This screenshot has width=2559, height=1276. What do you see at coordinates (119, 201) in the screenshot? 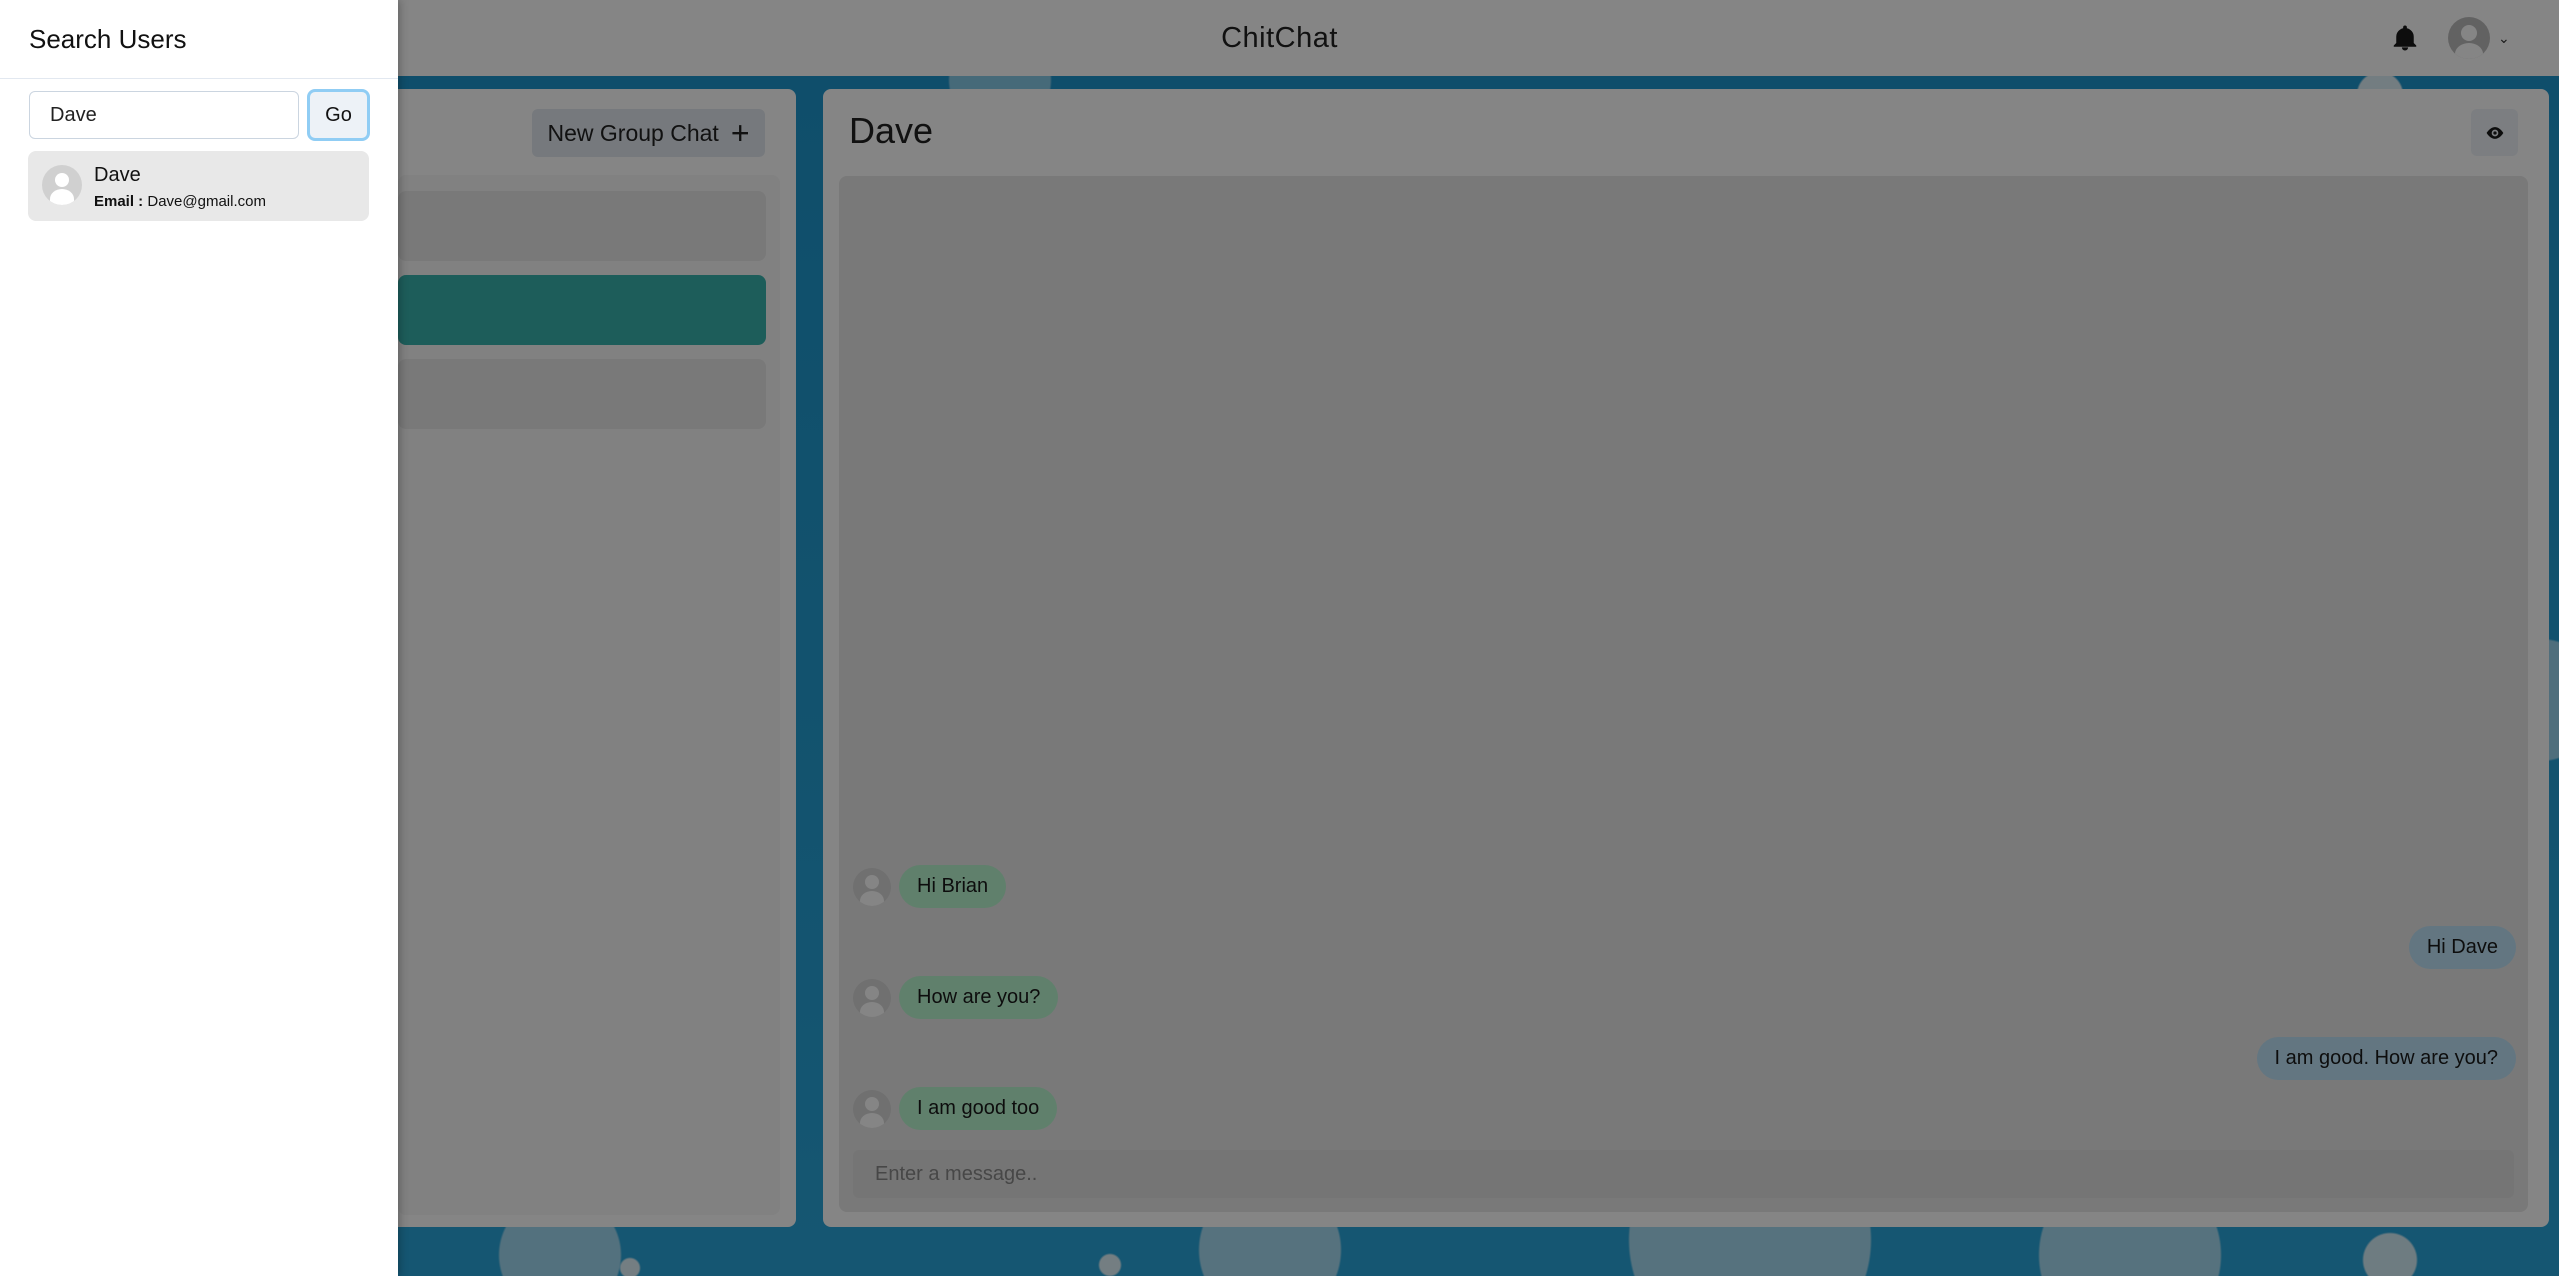
I see `email-label: Email :` at bounding box center [119, 201].